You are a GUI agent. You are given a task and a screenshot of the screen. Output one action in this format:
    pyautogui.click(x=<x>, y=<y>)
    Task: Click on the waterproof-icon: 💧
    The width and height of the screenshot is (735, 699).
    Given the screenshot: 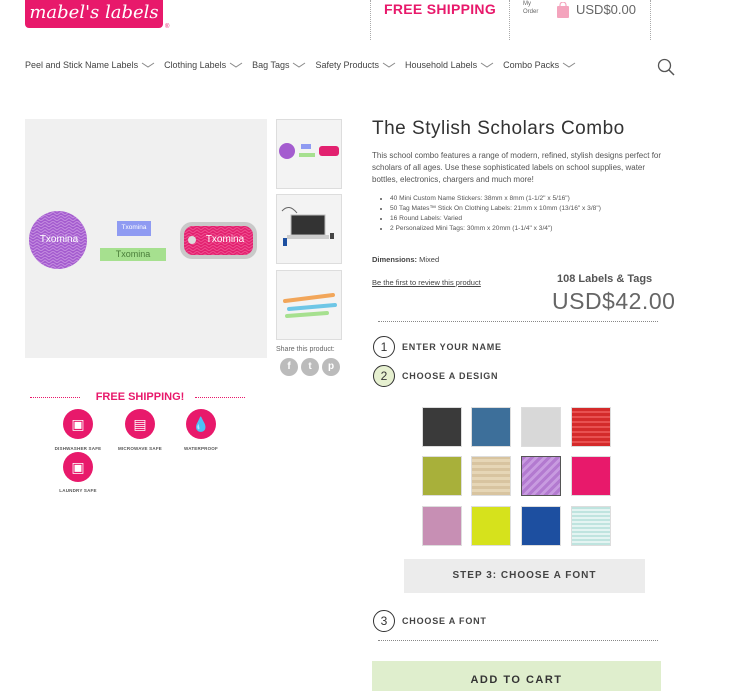 What is the action you would take?
    pyautogui.click(x=201, y=424)
    